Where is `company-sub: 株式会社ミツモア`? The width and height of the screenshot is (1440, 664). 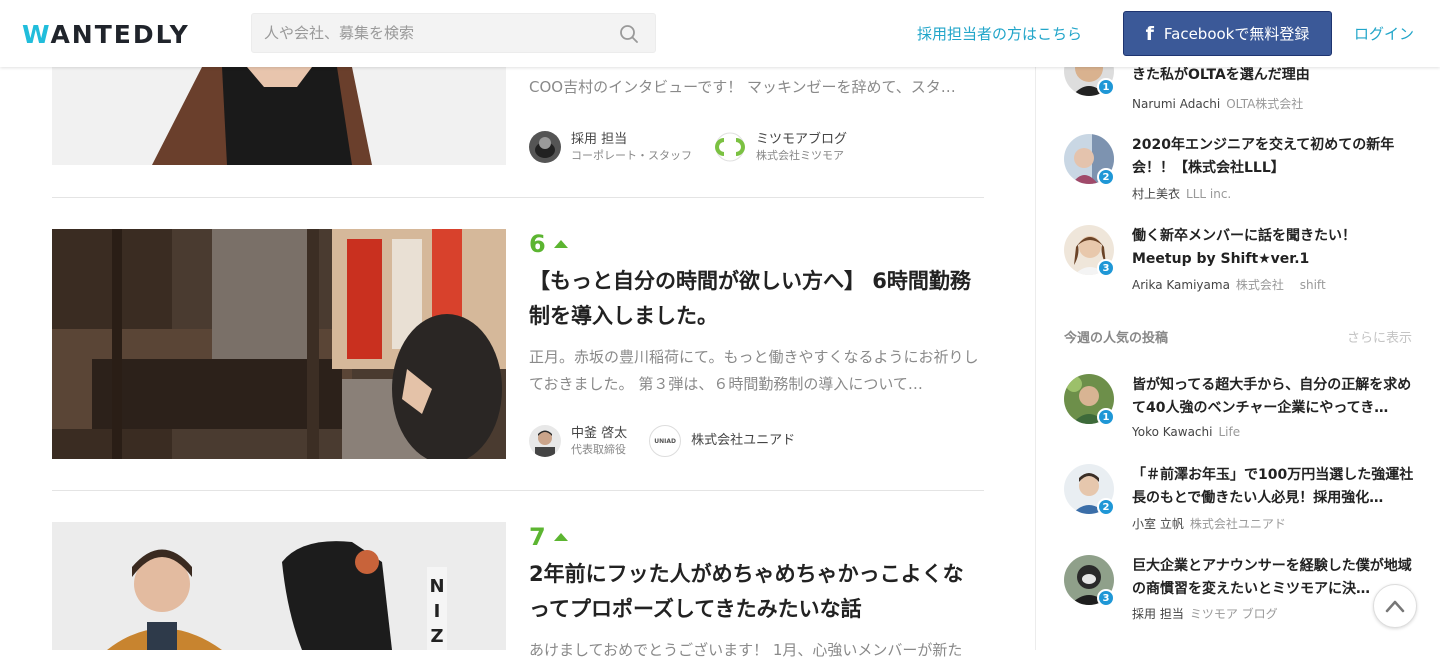 company-sub: 株式会社ミツモア is located at coordinates (800, 155).